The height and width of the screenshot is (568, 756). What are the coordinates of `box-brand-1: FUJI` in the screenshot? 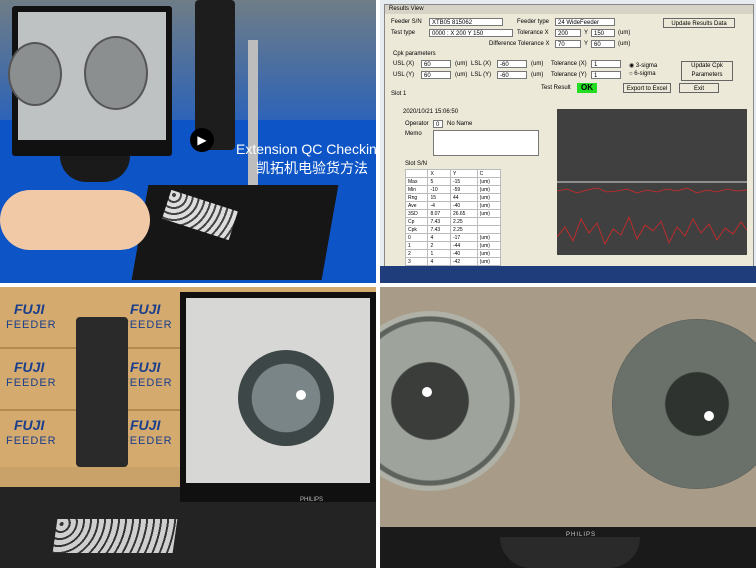 It's located at (29, 309).